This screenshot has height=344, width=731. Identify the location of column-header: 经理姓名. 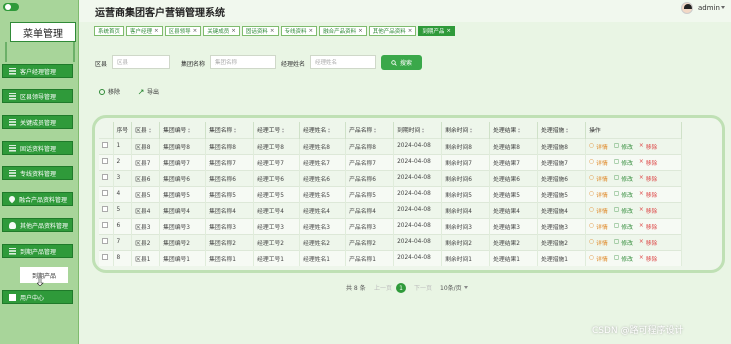
(323, 130).